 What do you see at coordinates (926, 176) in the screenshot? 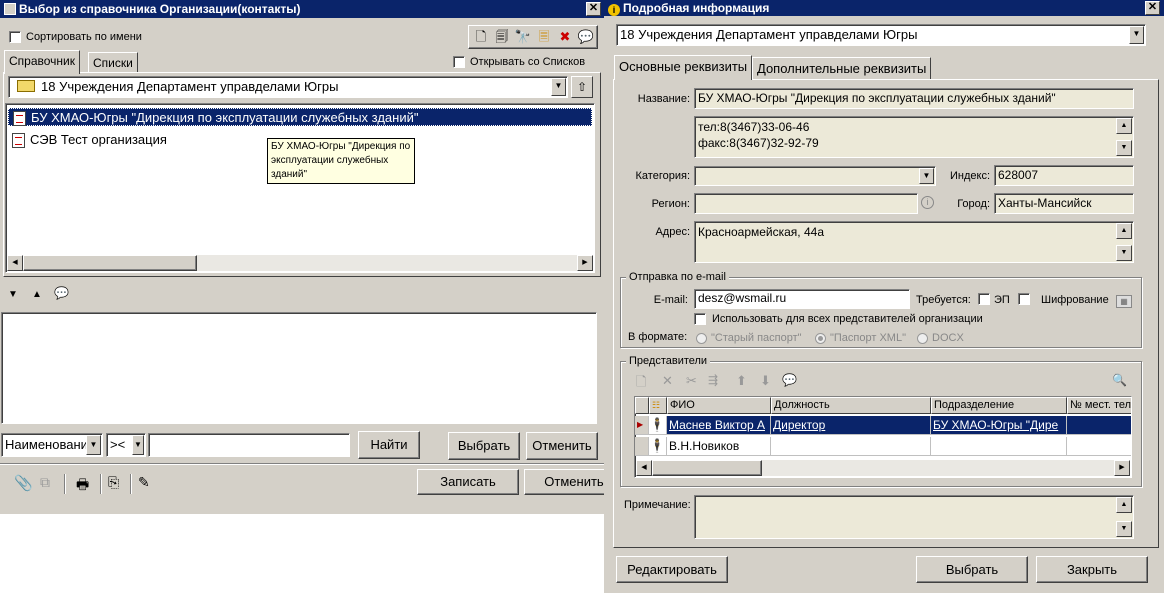
I see `category-dropdown-icon: ▼` at bounding box center [926, 176].